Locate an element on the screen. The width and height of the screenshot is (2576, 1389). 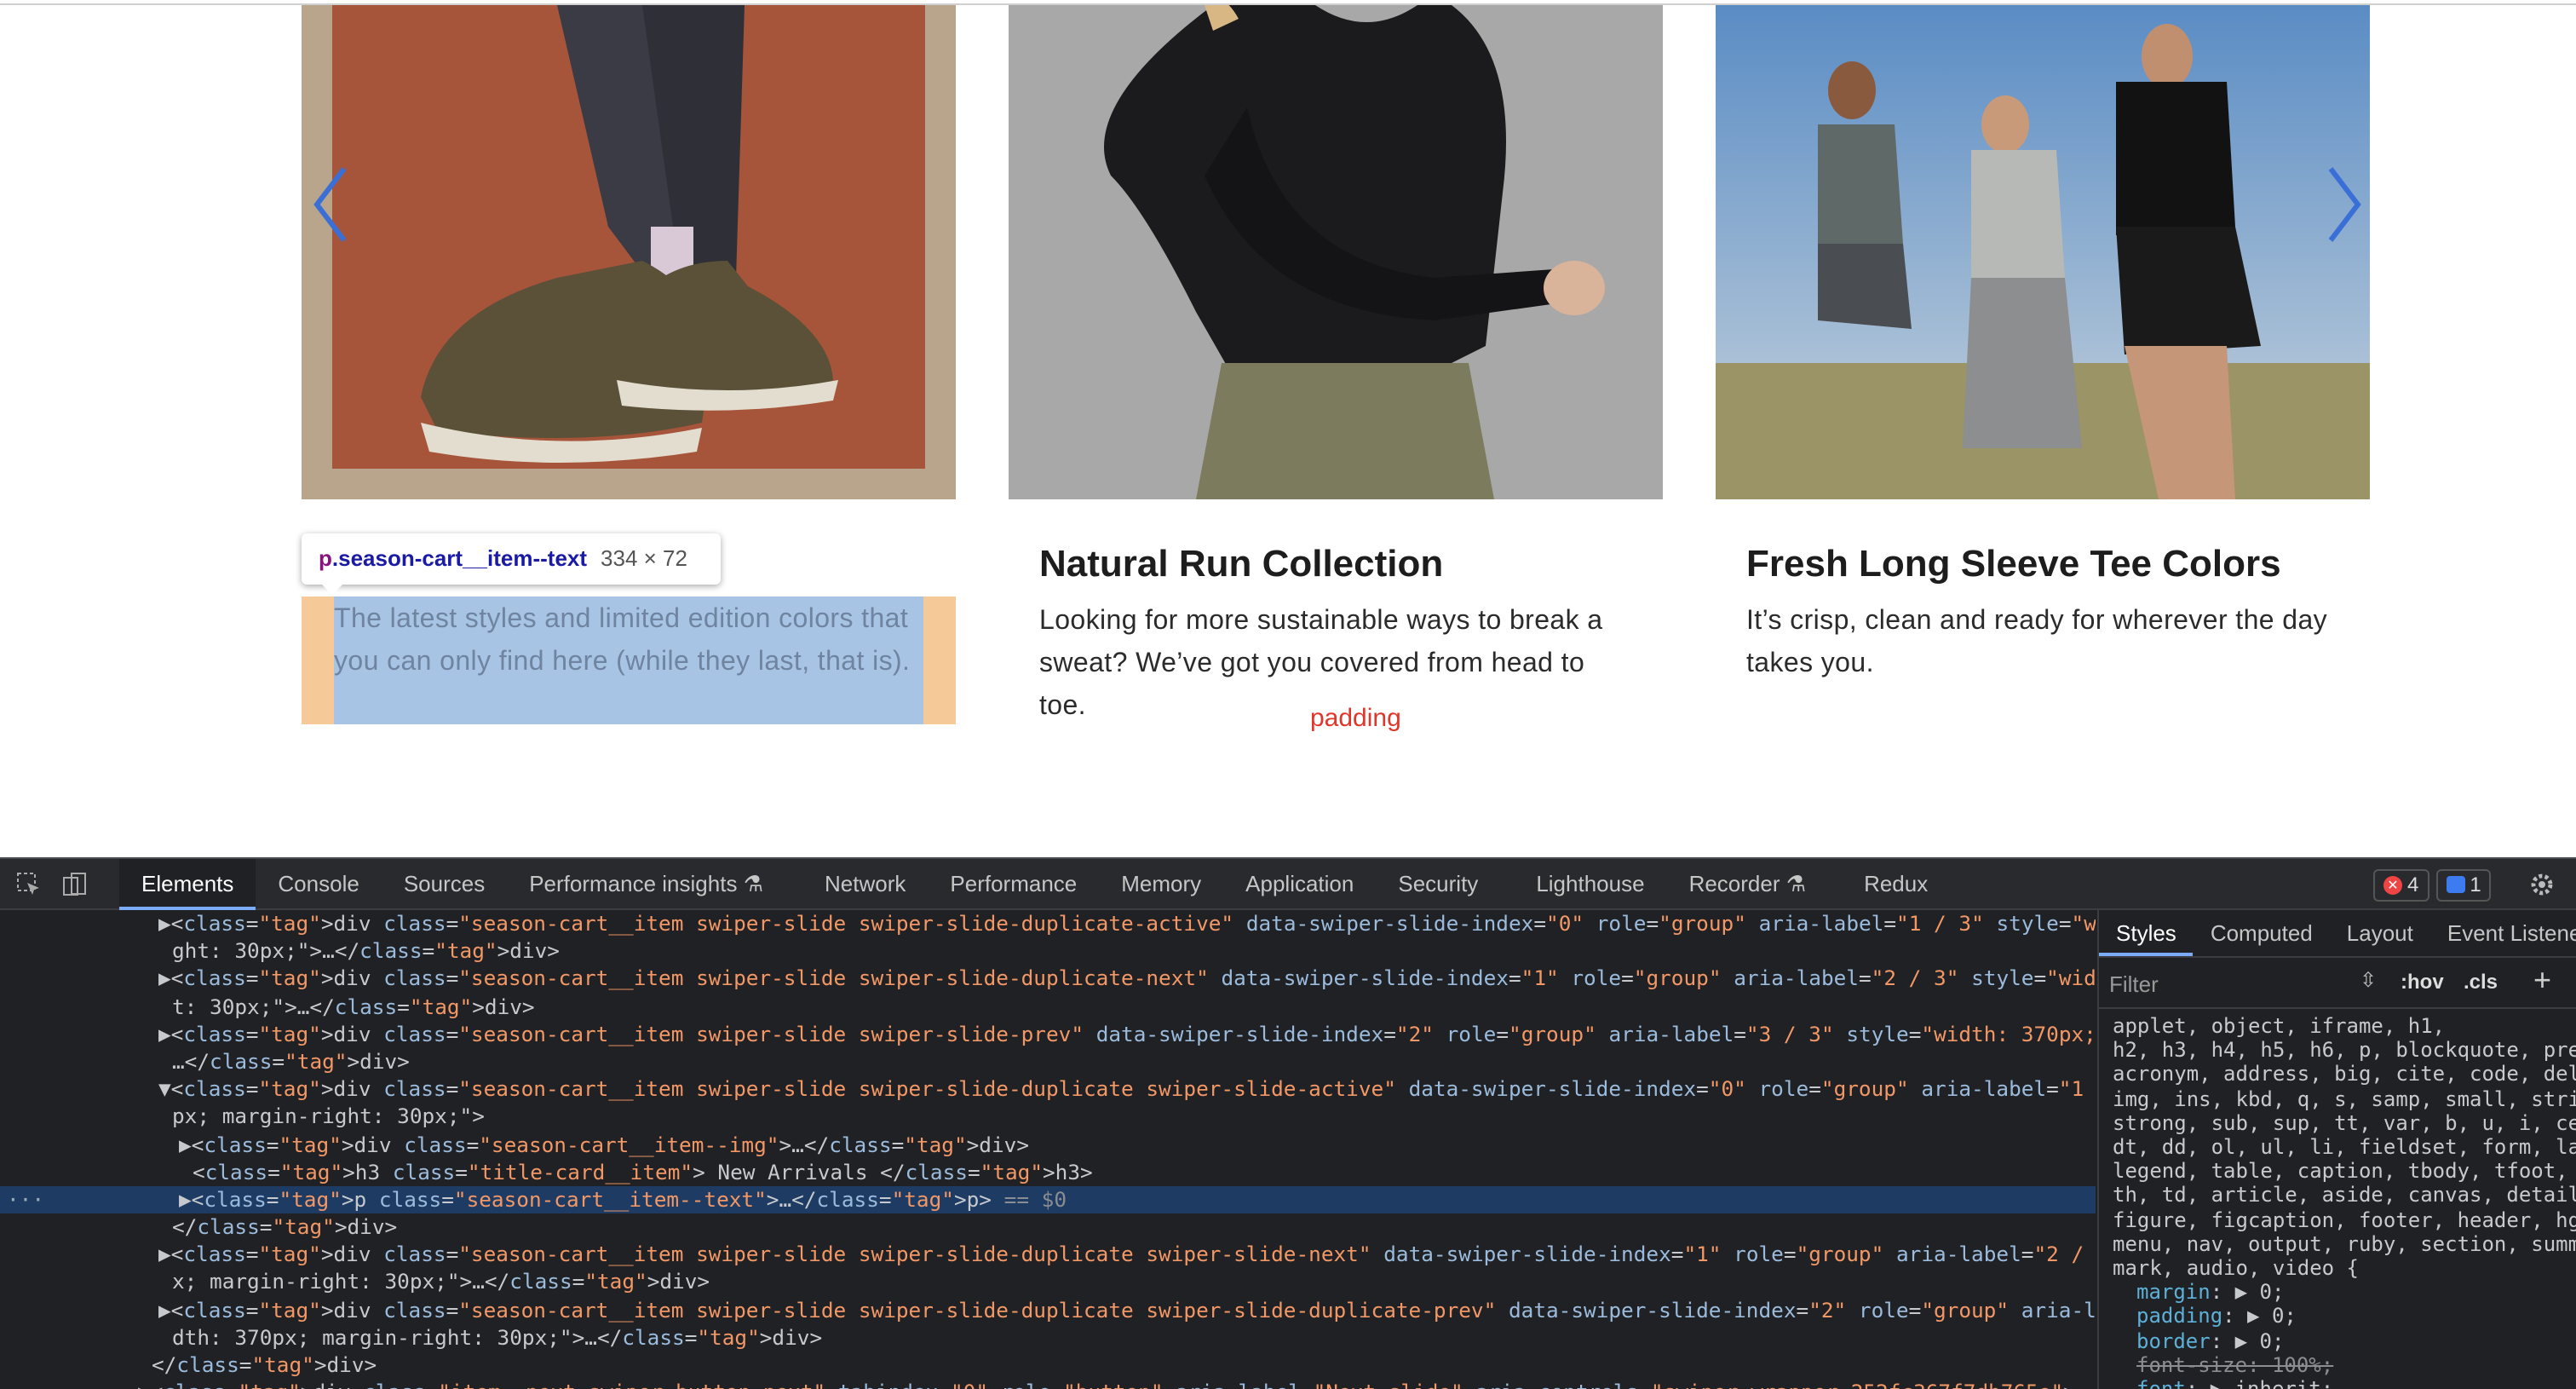
error-count: 4 is located at coordinates (2413, 885).